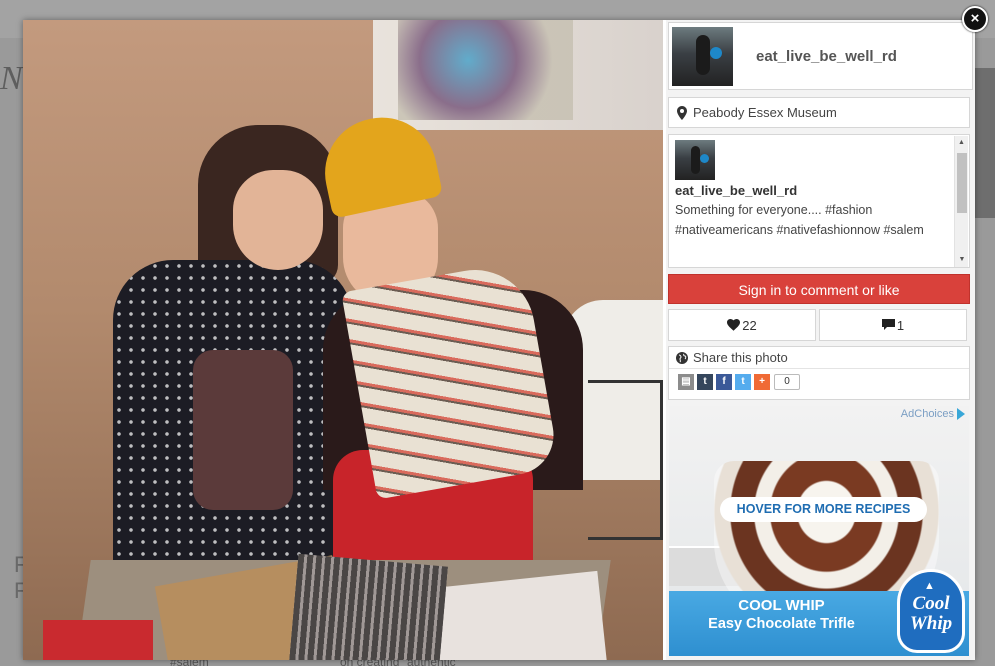 Image resolution: width=995 pixels, height=666 pixels. I want to click on tumblr-icon: t, so click(705, 382).